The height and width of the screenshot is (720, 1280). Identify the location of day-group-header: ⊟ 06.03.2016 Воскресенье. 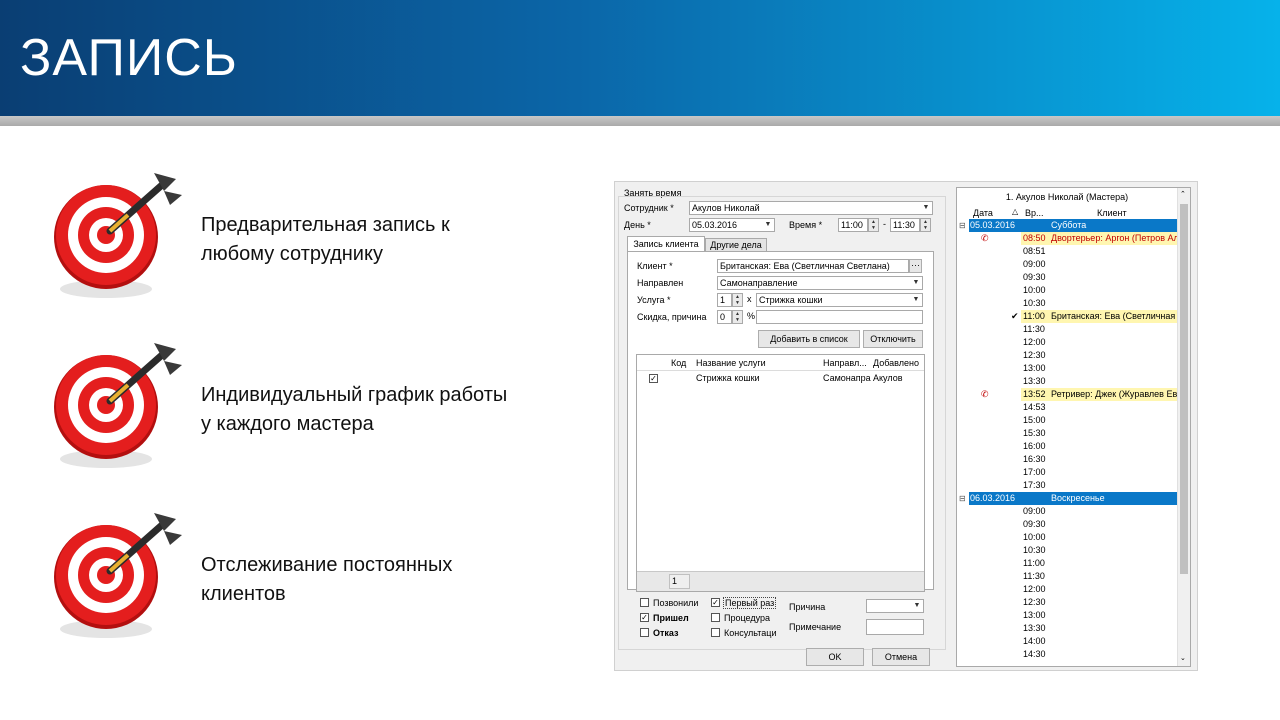
(1068, 498).